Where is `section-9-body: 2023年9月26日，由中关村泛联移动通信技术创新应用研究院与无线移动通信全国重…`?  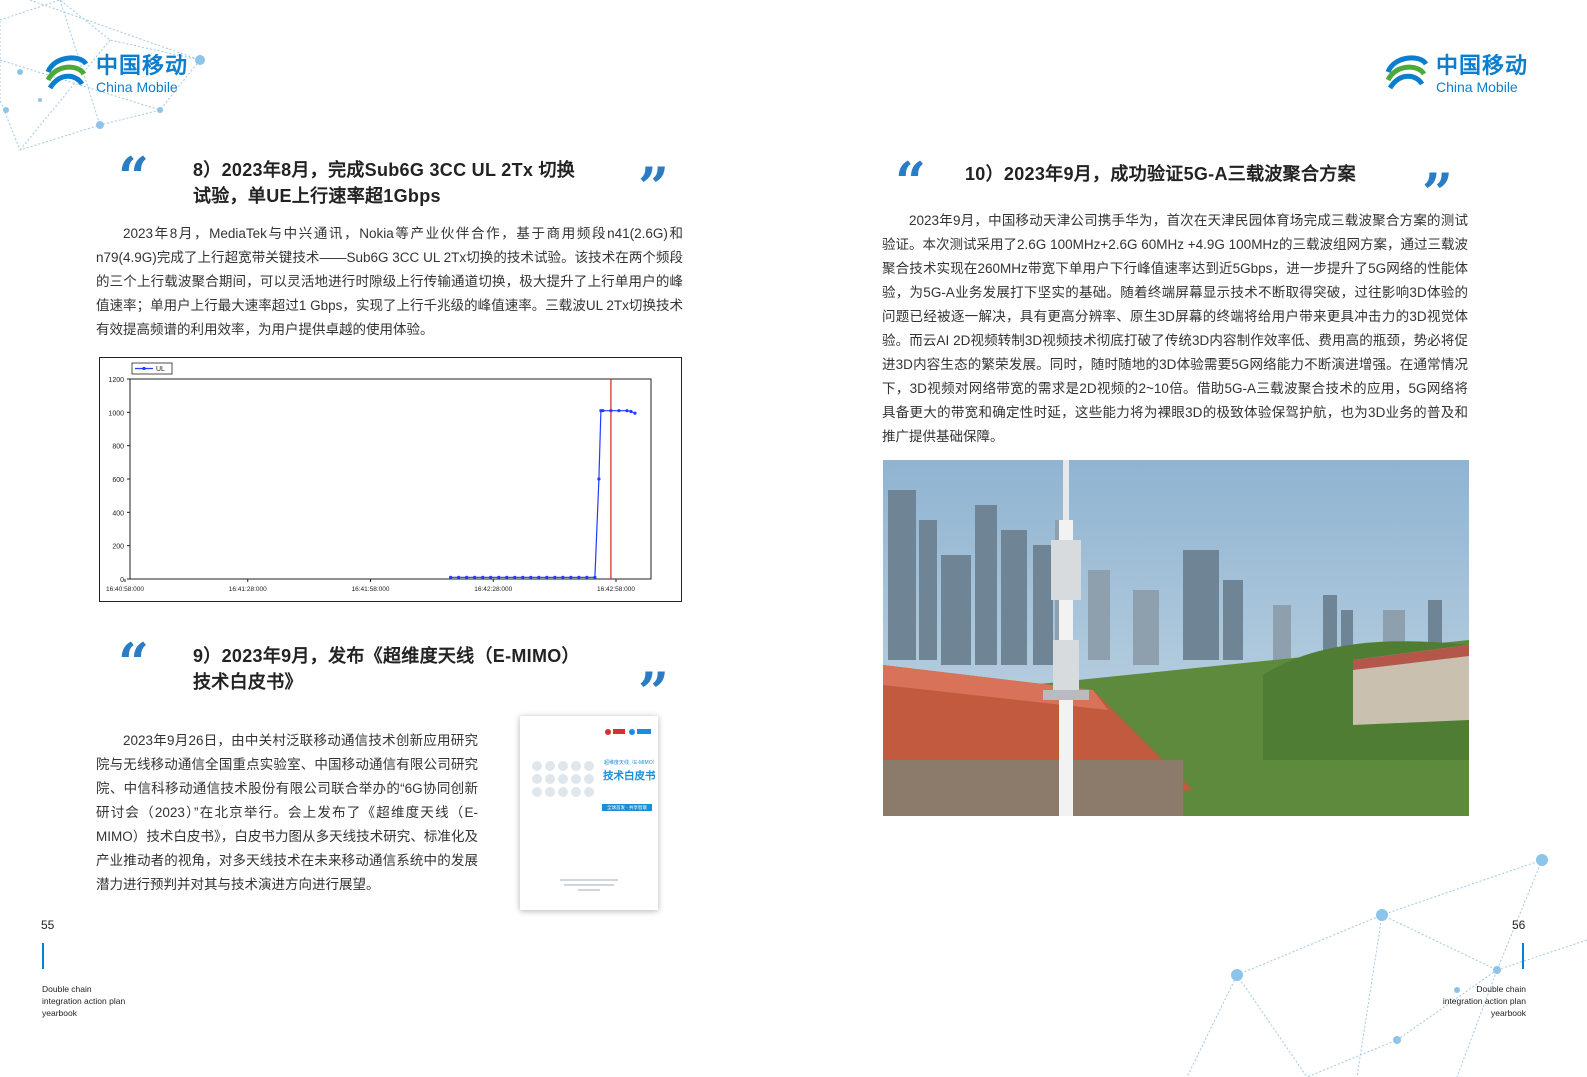 section-9-body: 2023年9月26日，由中关村泛联移动通信技术创新应用研究院与无线移动通信全国重… is located at coordinates (287, 812).